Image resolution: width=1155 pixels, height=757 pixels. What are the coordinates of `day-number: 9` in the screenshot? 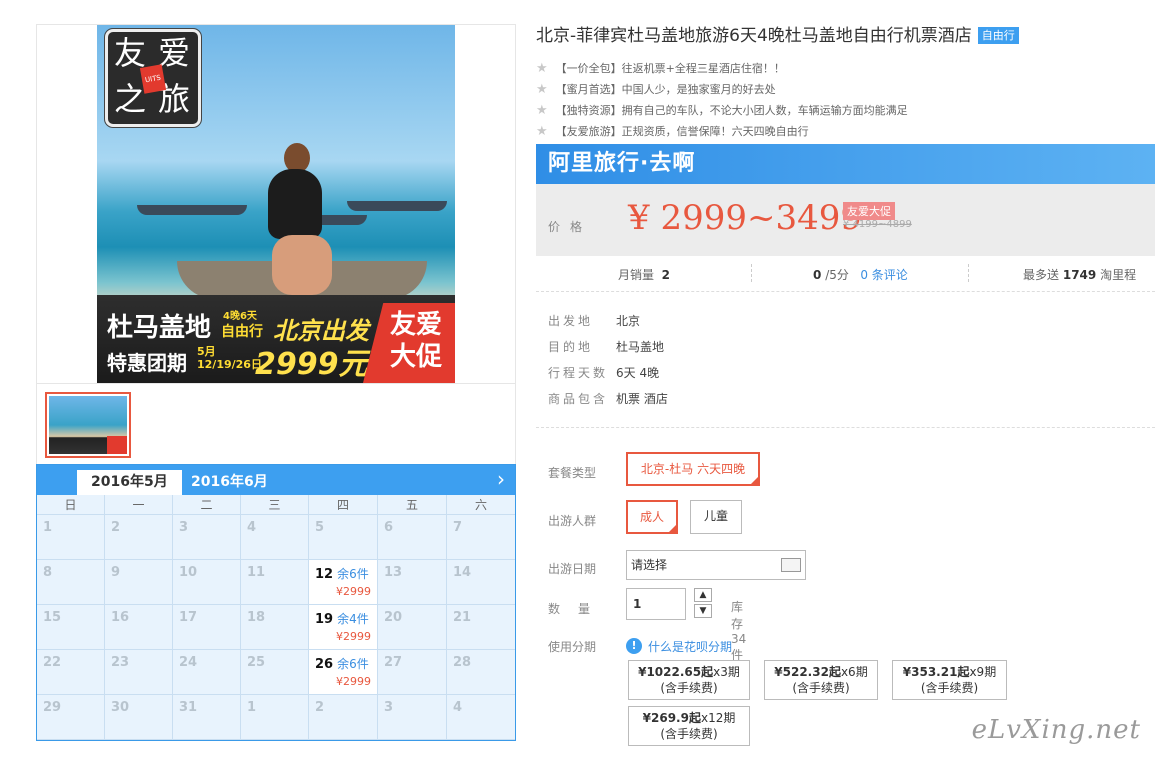 It's located at (116, 572).